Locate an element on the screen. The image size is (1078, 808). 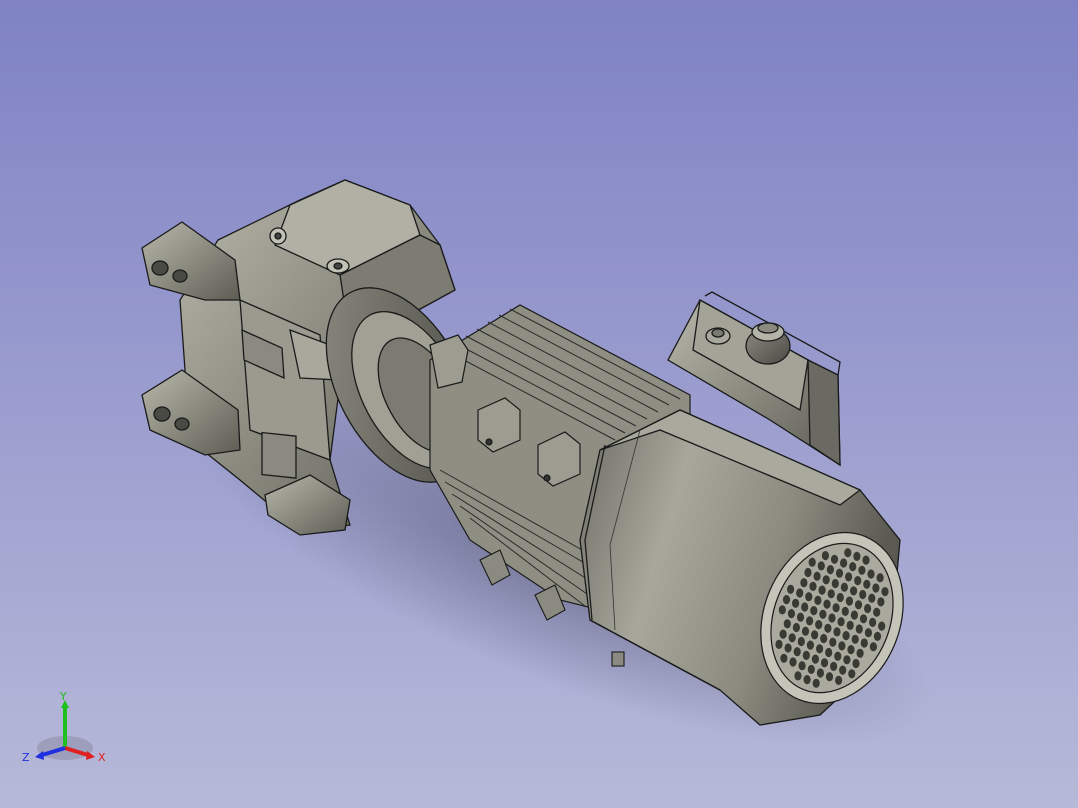
z-axis-label: Z is located at coordinates (26, 757).